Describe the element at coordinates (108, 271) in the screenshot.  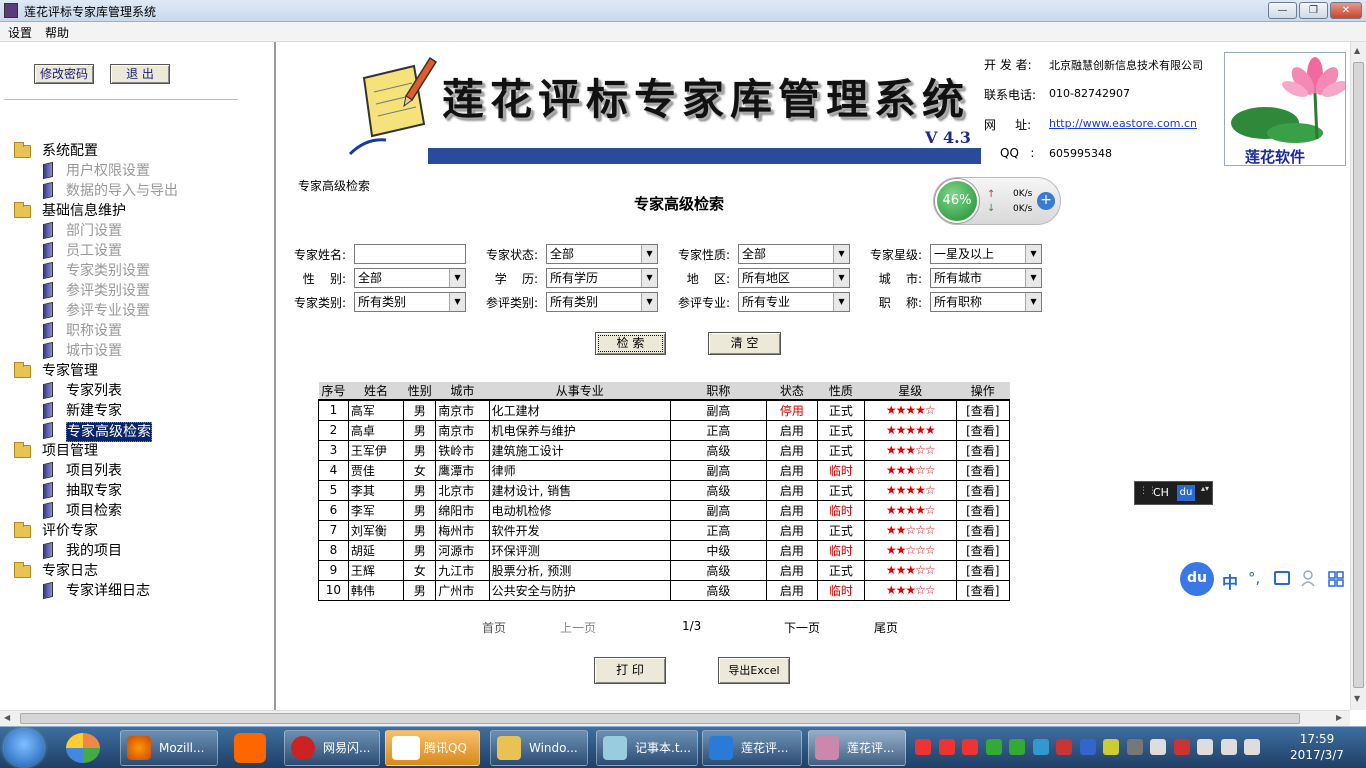
I see `nav-item-1-2: 专家类别设置` at that location.